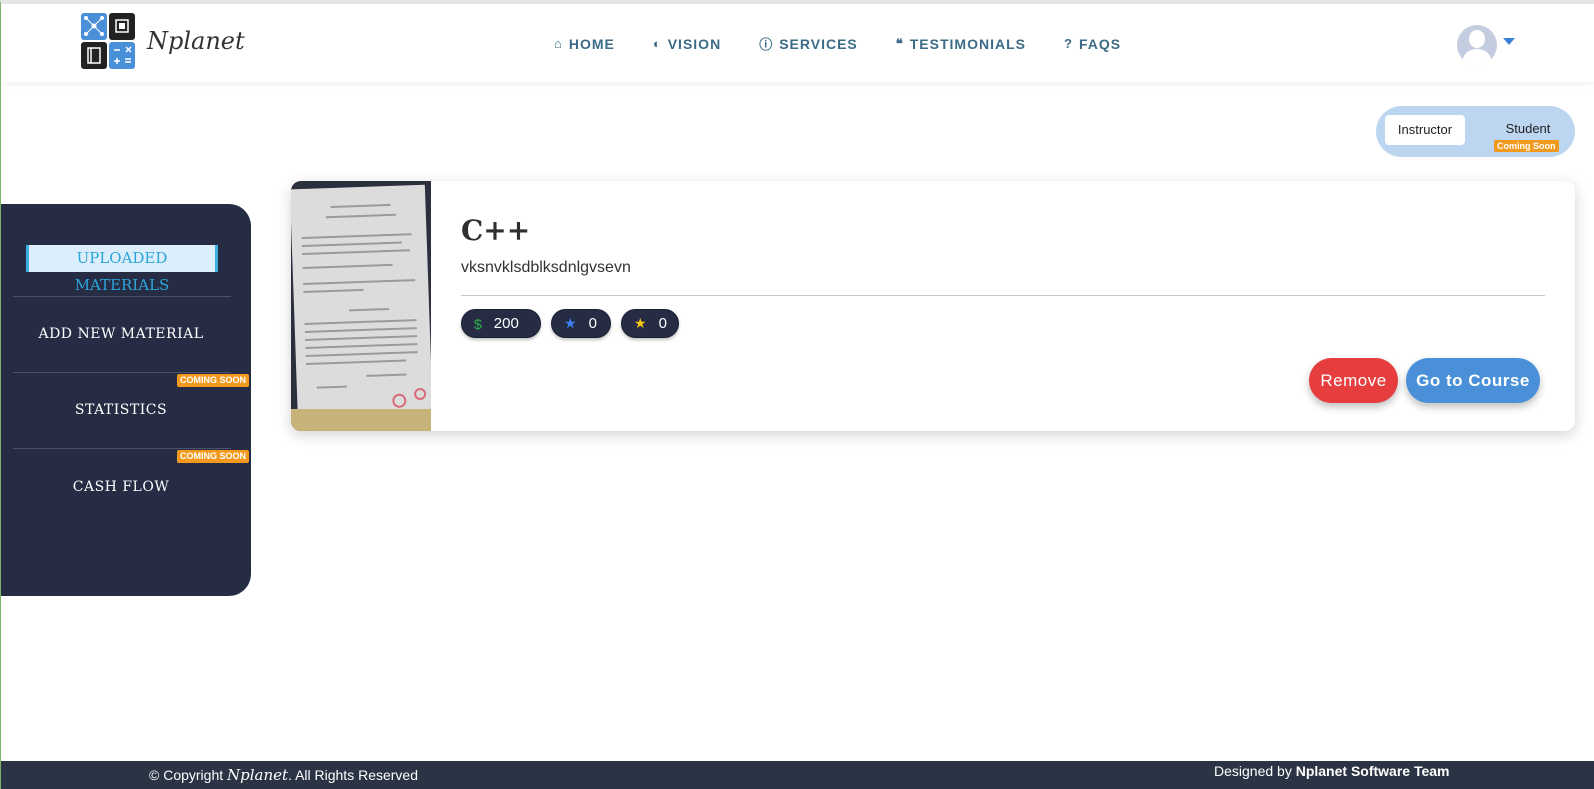 The width and height of the screenshot is (1594, 789). I want to click on designed-team: Nplanet Software Team, so click(1373, 771).